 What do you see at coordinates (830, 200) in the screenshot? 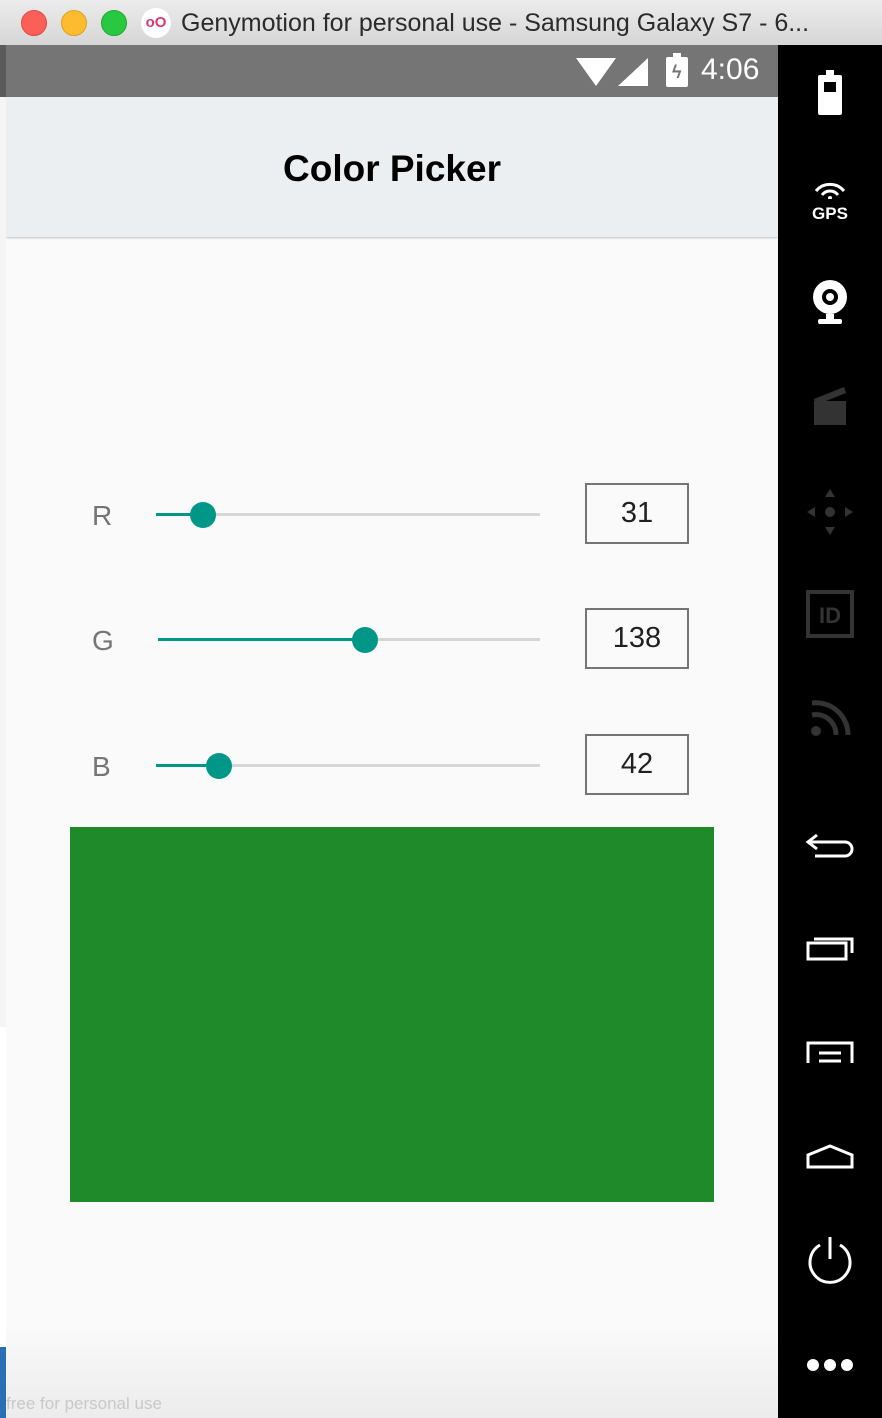
I see `gps-icon: GPS` at bounding box center [830, 200].